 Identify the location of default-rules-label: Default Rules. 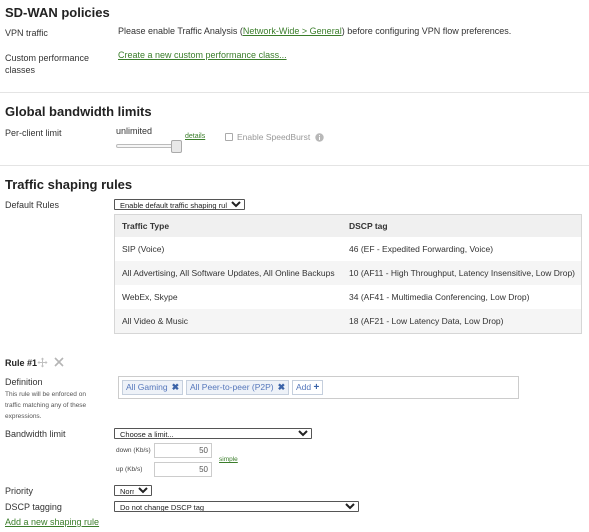
(32, 205).